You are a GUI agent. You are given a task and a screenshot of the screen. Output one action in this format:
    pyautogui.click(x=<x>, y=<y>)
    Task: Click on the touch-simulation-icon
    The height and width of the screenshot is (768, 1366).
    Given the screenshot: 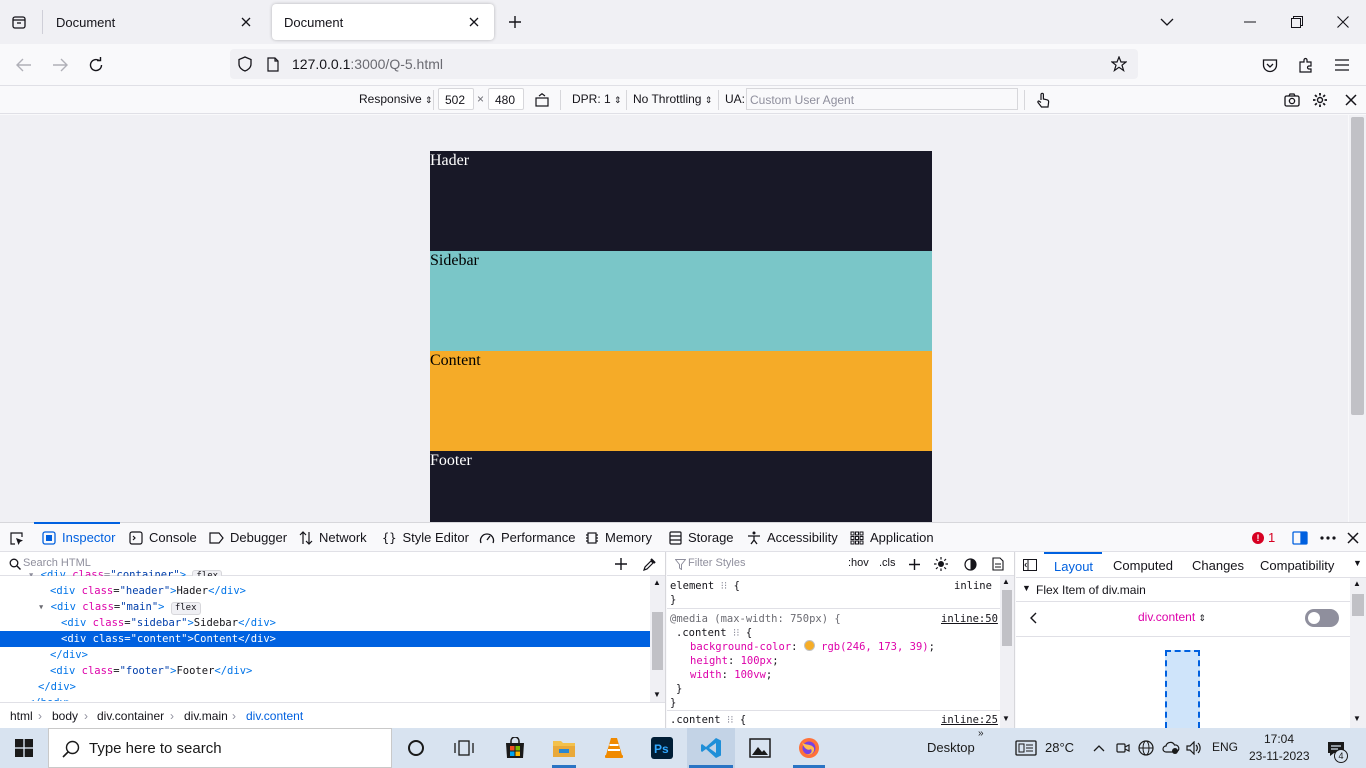 What is the action you would take?
    pyautogui.click(x=1043, y=100)
    